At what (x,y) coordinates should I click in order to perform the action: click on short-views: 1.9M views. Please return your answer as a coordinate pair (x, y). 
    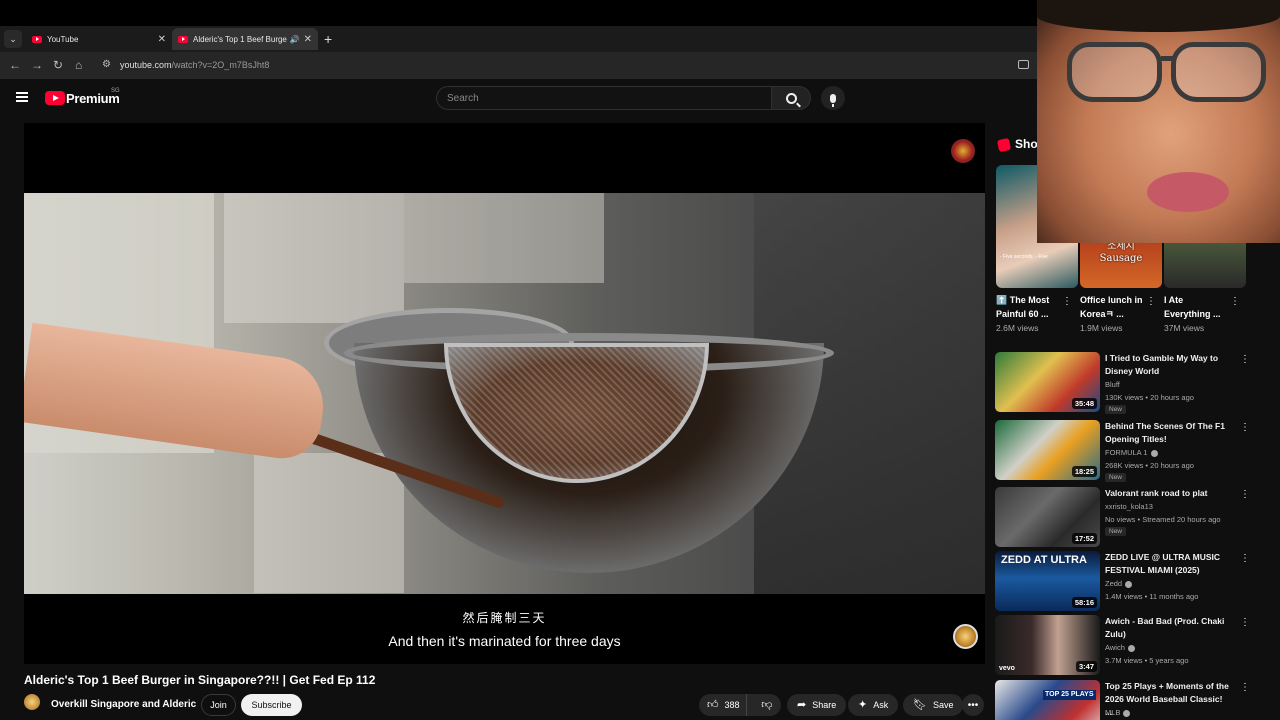
    Looking at the image, I should click on (1101, 328).